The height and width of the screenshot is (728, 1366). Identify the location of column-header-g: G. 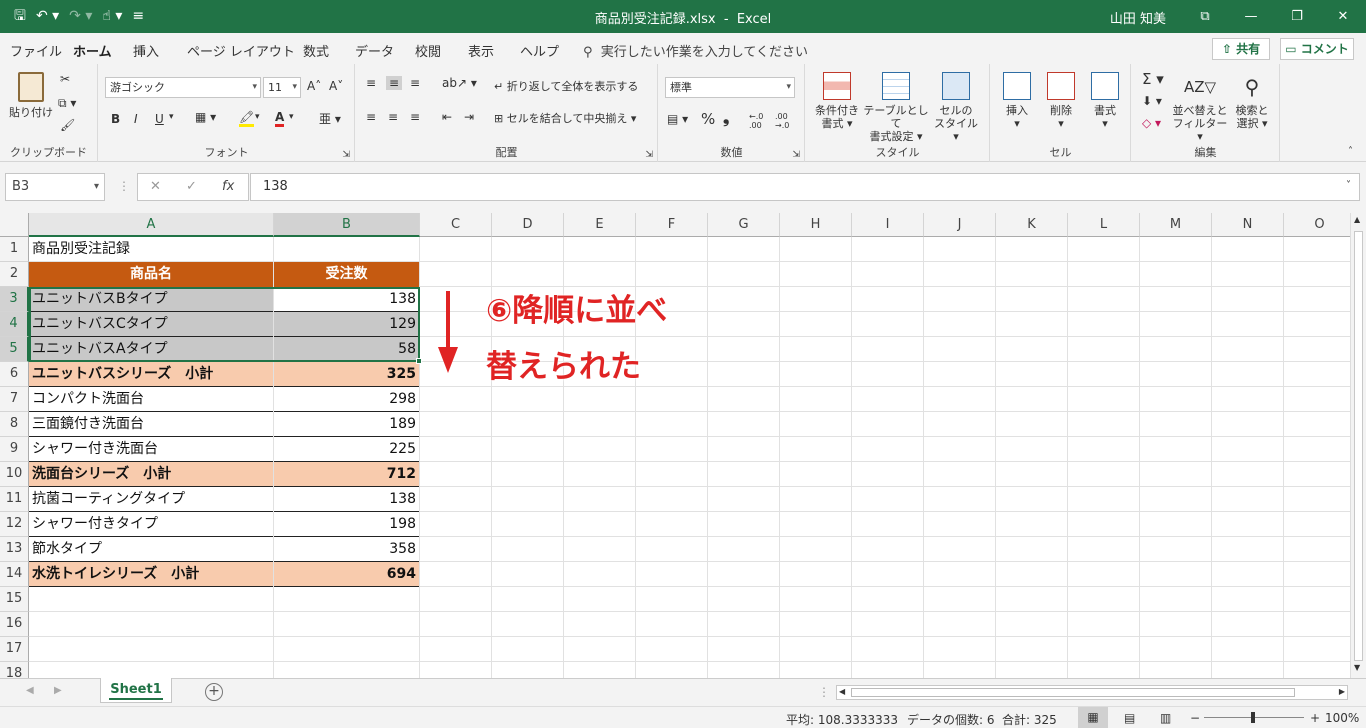
(744, 225).